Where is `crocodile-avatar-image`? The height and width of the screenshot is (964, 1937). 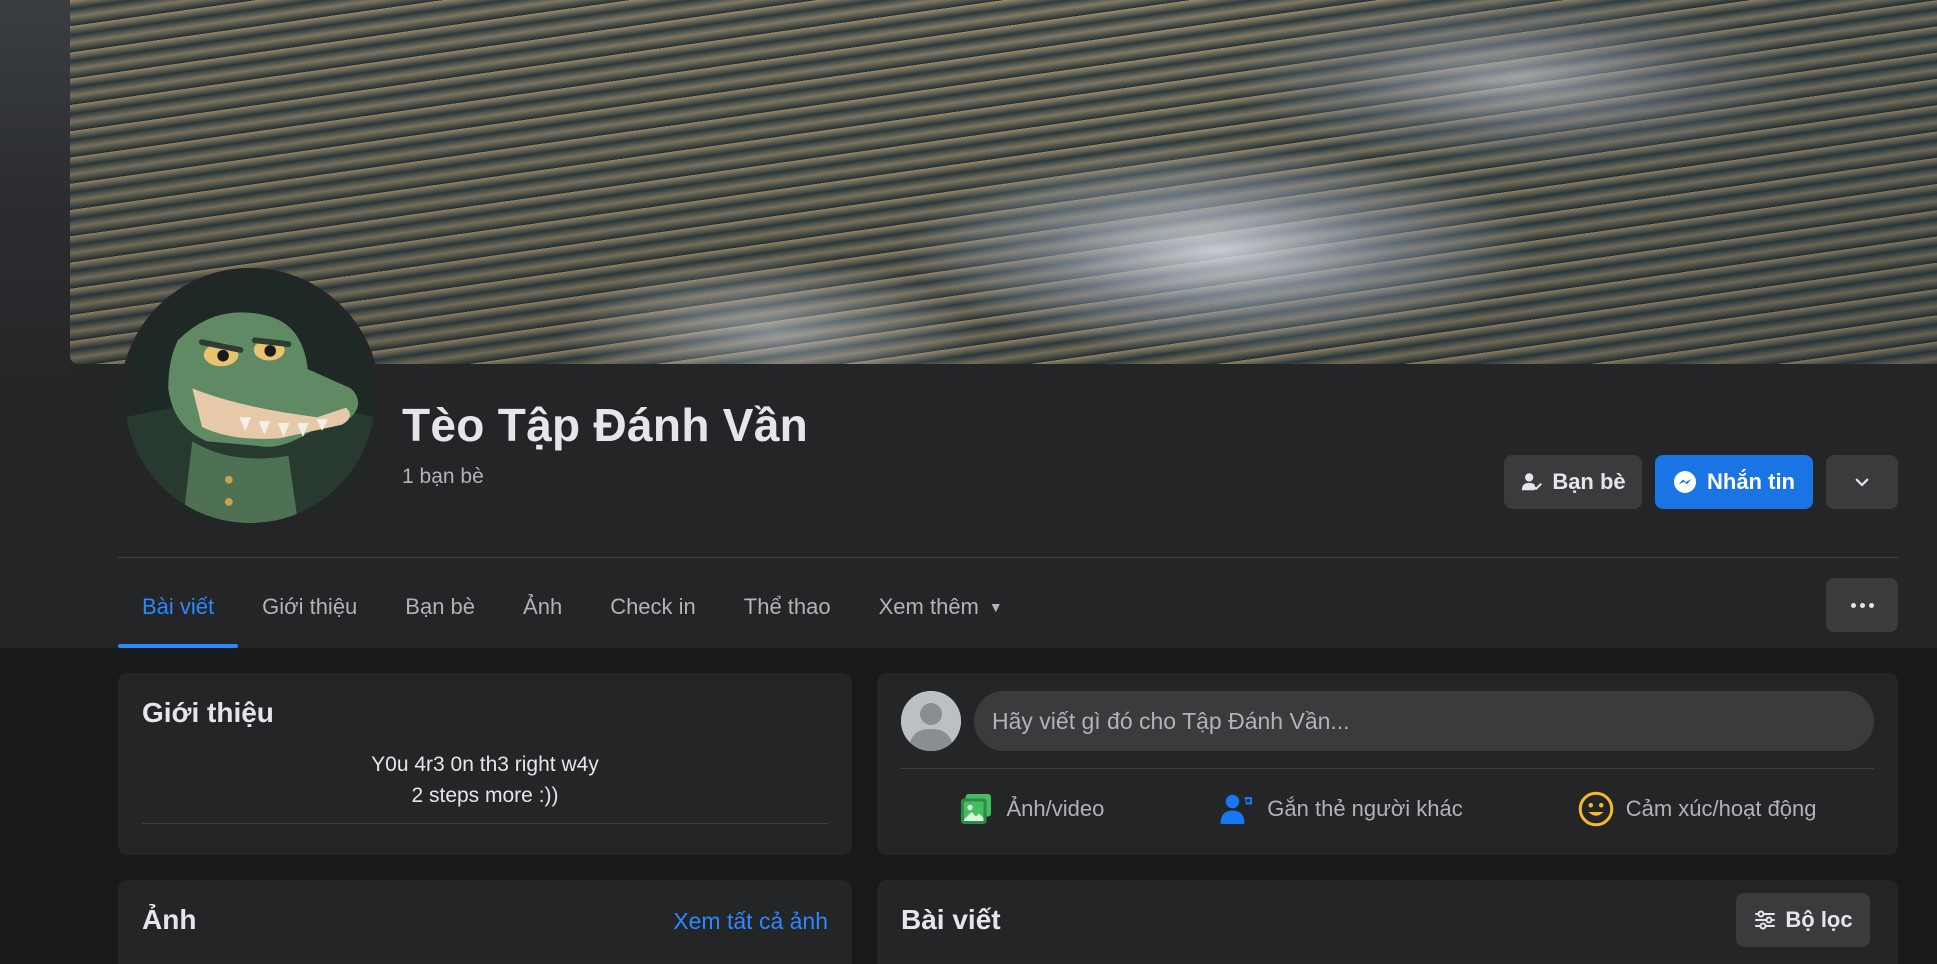 crocodile-avatar-image is located at coordinates (250, 398).